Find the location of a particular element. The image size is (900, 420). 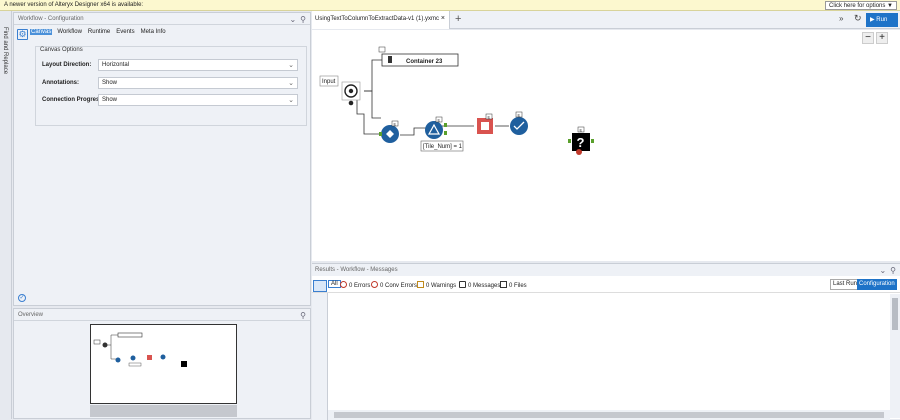

tab-workflow: Workflow is located at coordinates (69, 32).